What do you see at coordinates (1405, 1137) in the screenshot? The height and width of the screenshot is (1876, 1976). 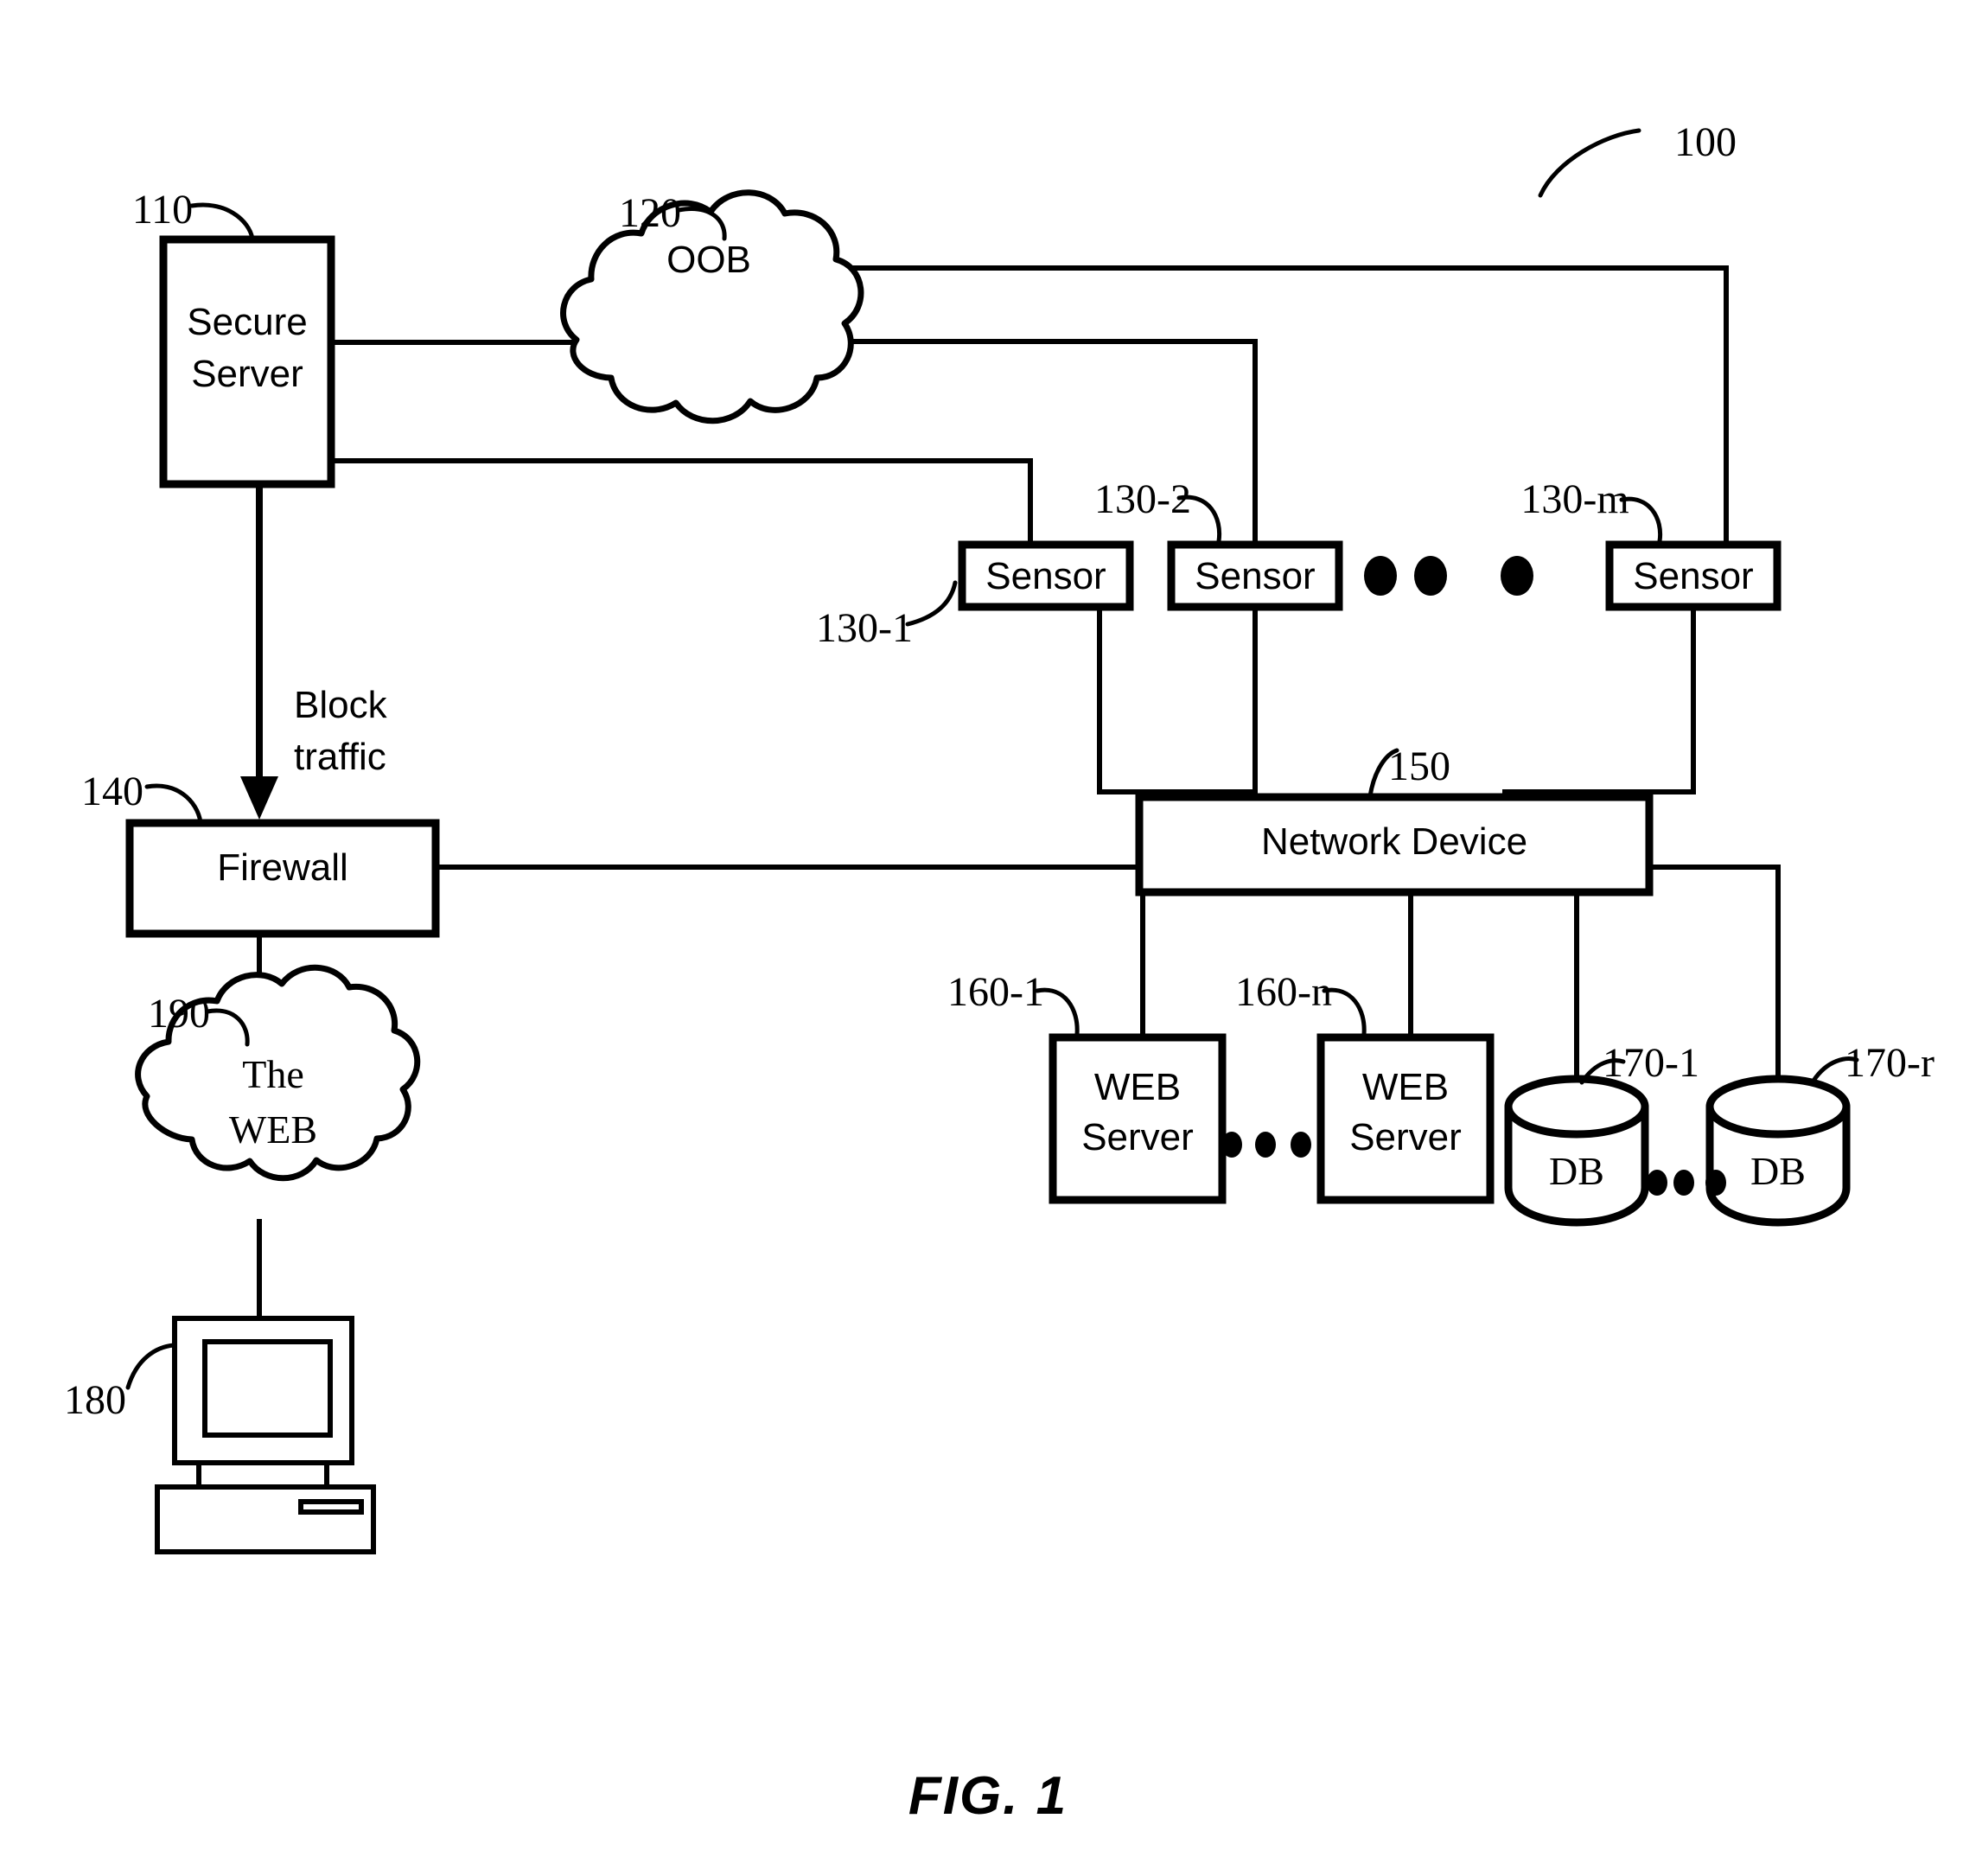 I see `web-server-n-label-line2: Server` at bounding box center [1405, 1137].